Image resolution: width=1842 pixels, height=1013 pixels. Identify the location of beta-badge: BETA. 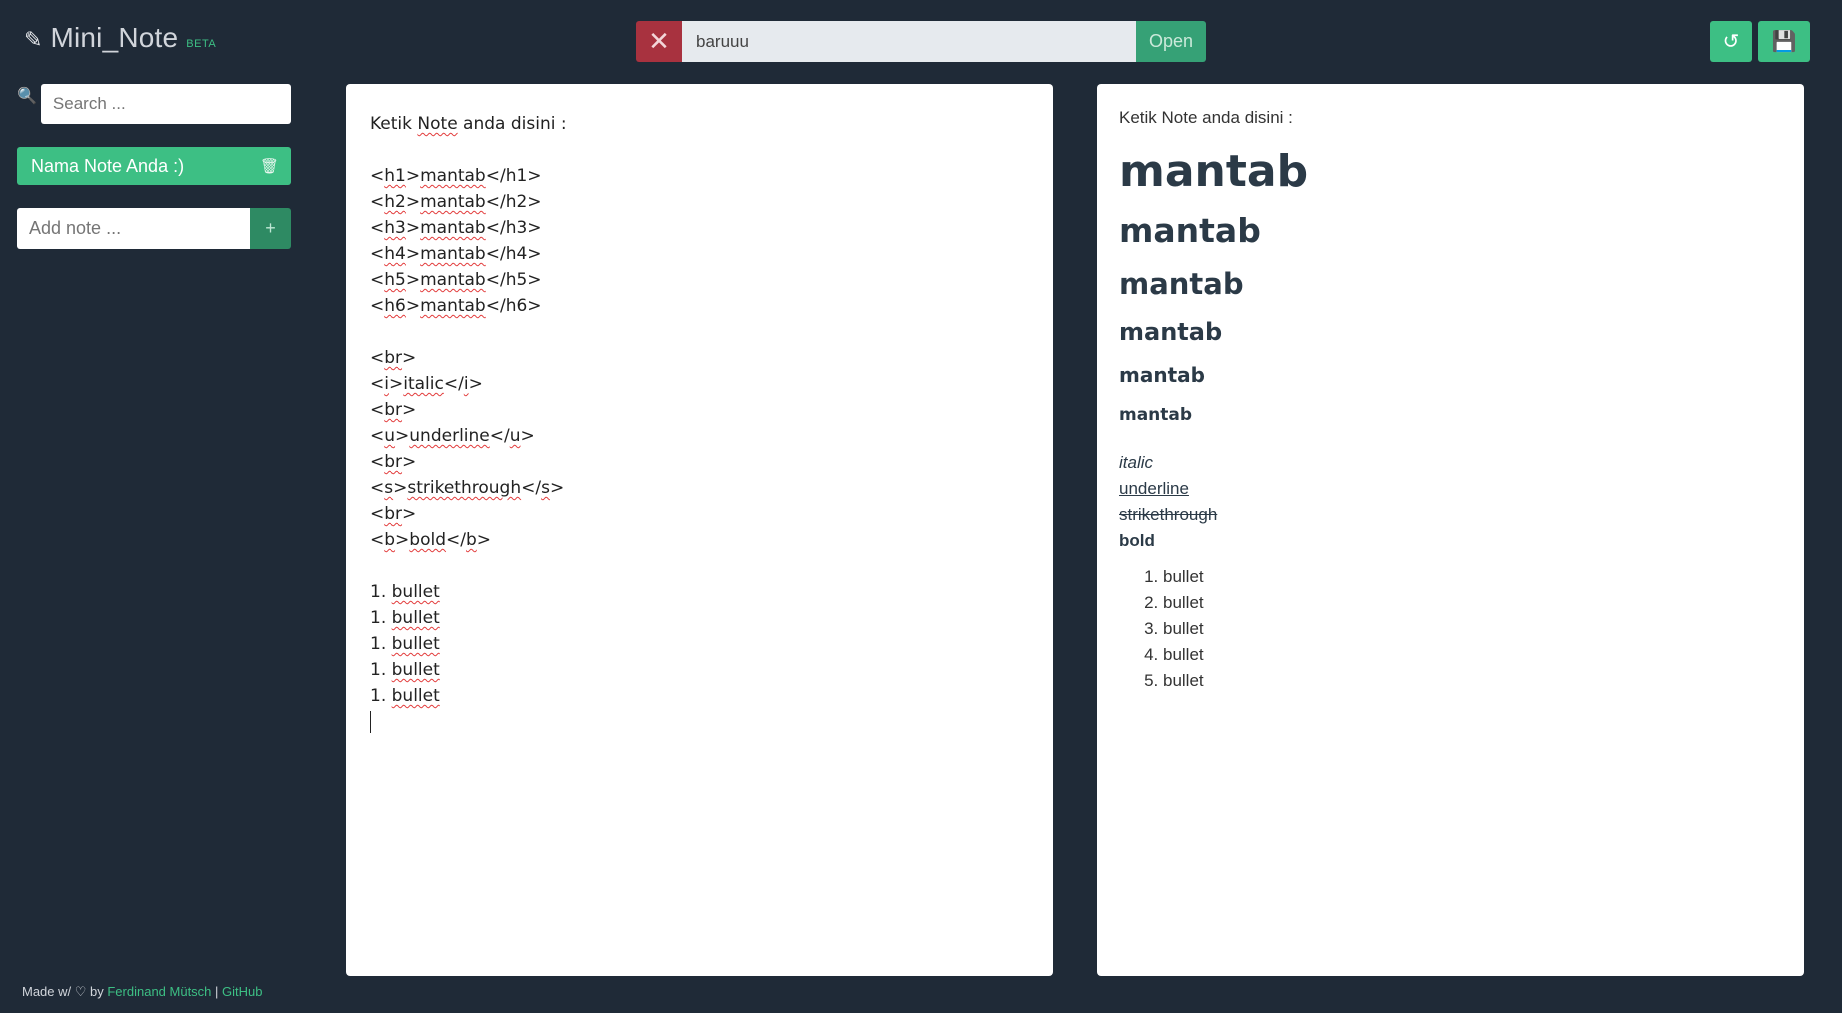
(201, 44).